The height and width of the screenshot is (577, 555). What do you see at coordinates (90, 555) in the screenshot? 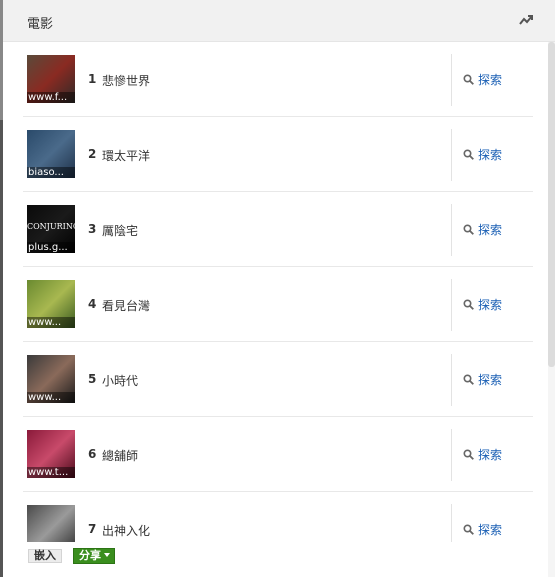
I see `share-button-label: 分享` at bounding box center [90, 555].